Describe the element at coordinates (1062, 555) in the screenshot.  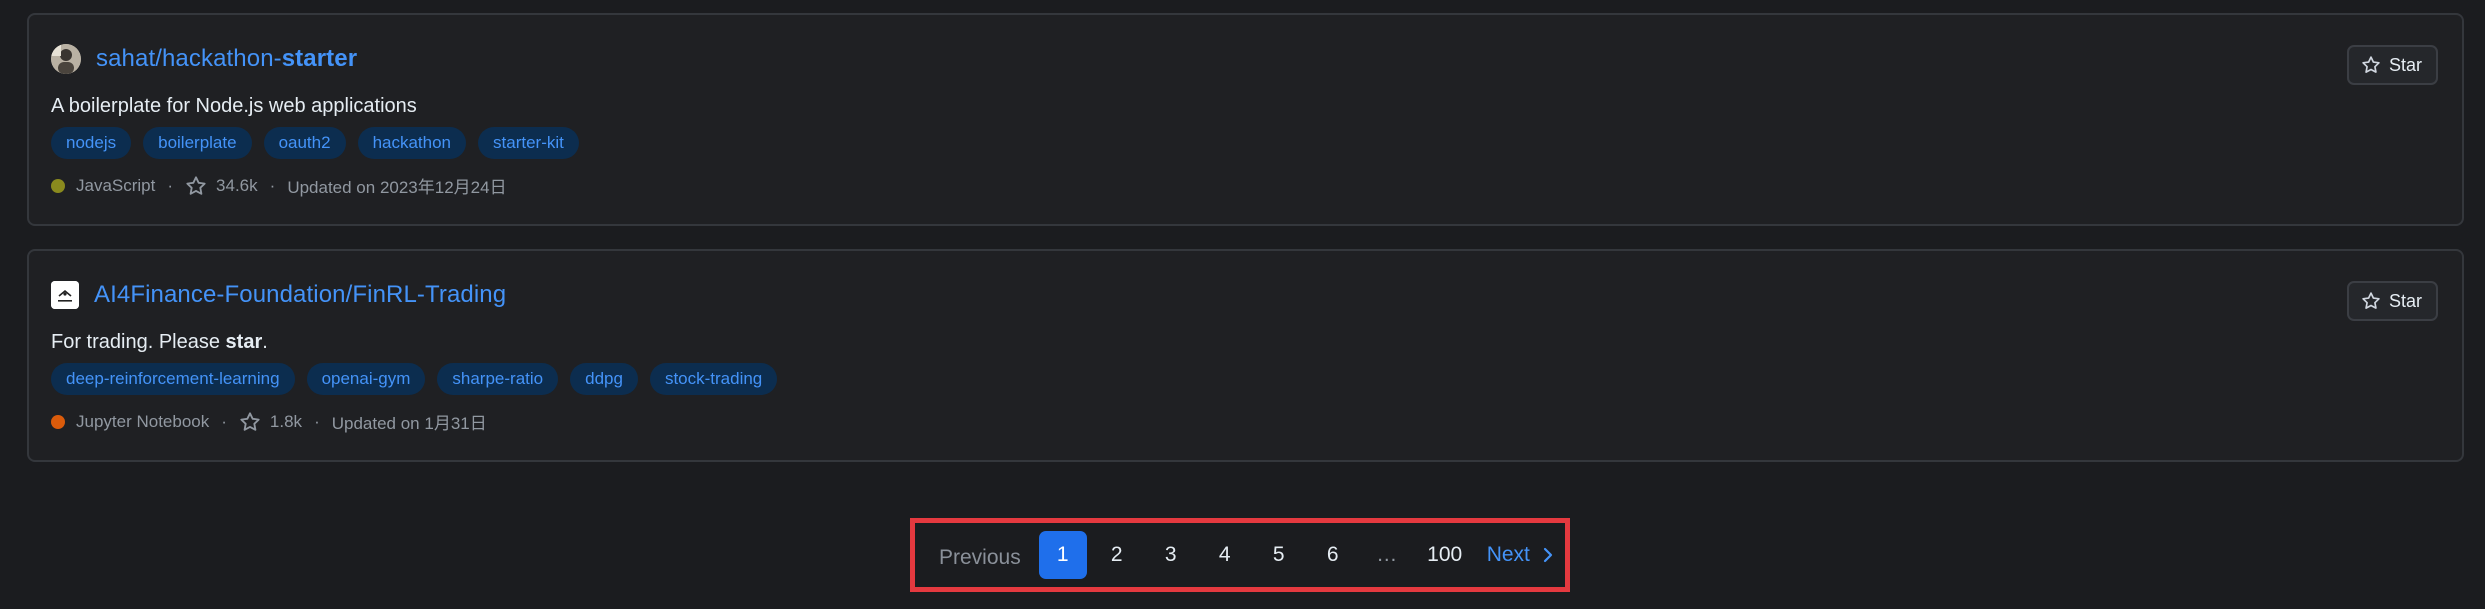
I see `page-1-button: 1` at that location.